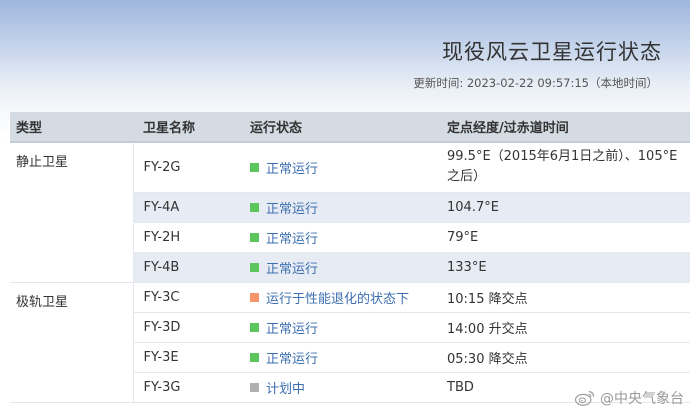  What do you see at coordinates (186, 207) in the screenshot?
I see `satellite-name: FY-4A` at bounding box center [186, 207].